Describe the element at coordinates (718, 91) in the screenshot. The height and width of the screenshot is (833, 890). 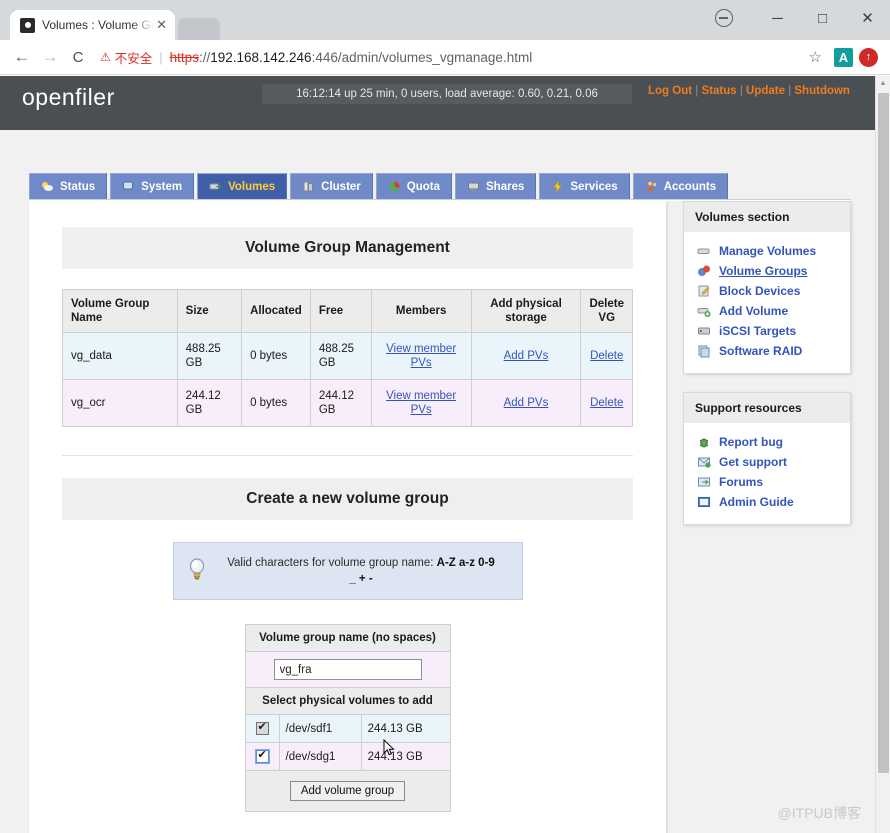
I see `status-link: Status` at that location.